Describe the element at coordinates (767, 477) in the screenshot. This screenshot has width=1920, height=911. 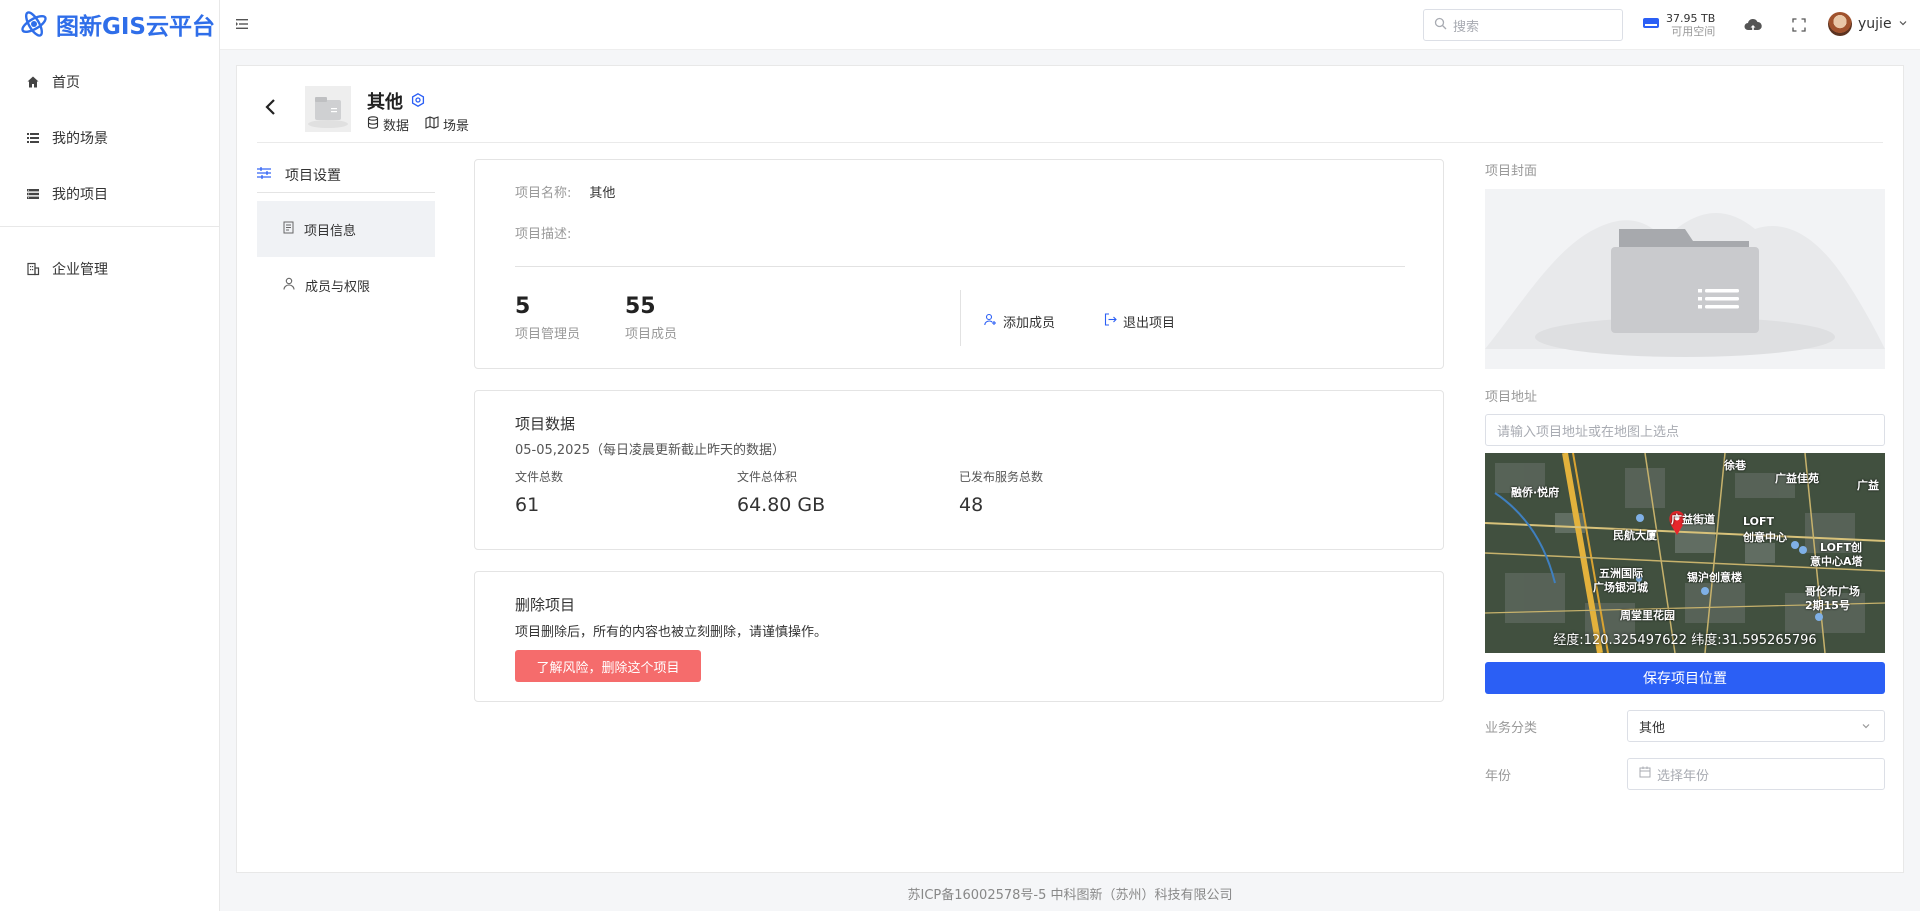
I see `stat-label: 文件总体积` at that location.